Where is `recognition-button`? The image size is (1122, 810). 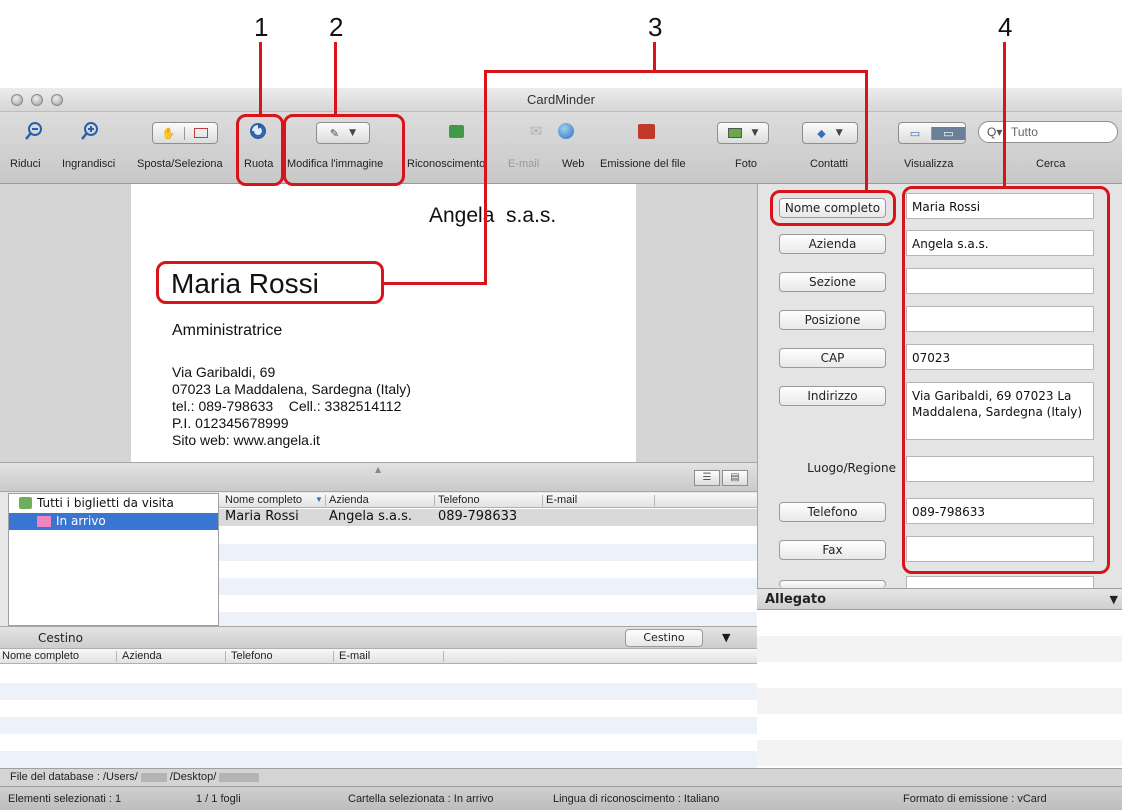
recognition-button is located at coordinates (456, 131).